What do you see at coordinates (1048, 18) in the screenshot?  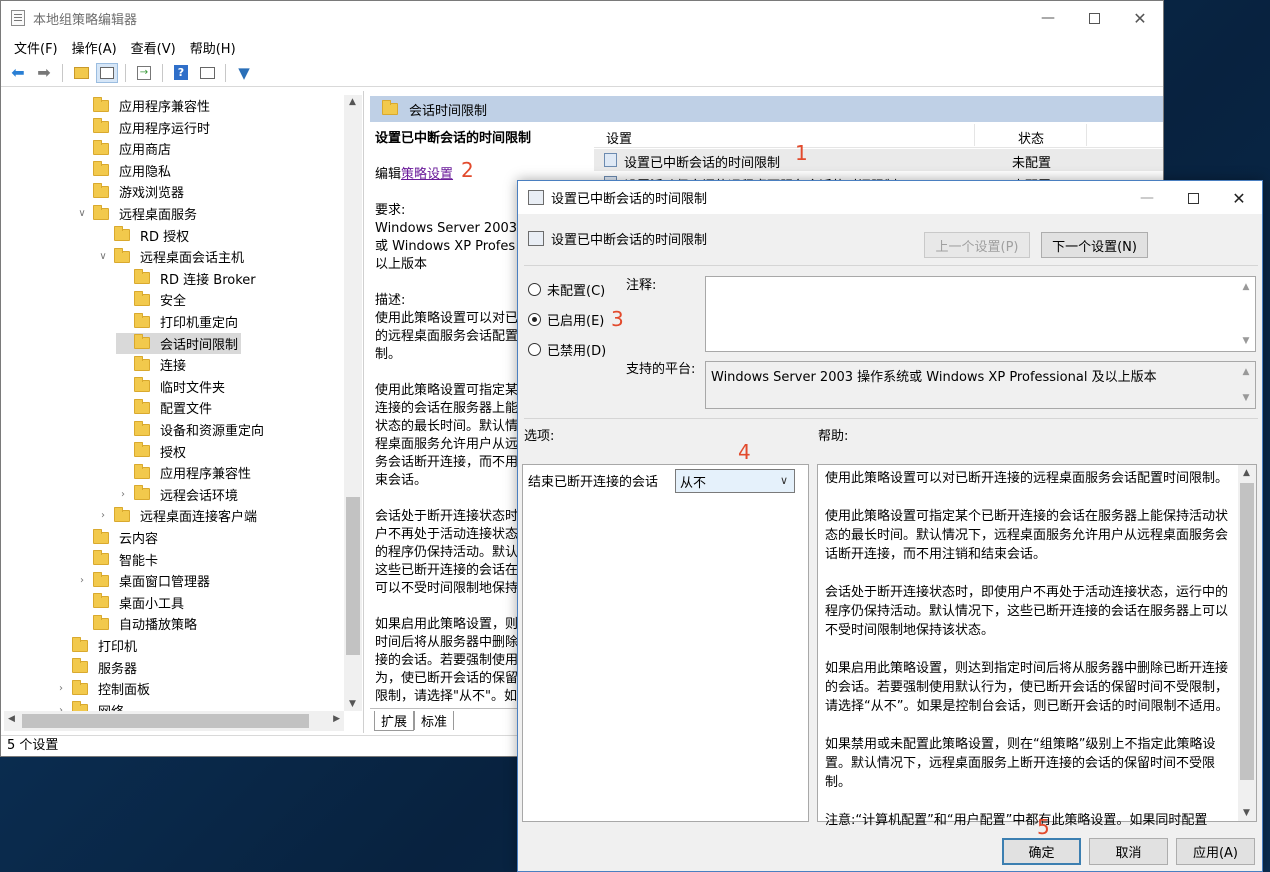 I see `minimize-button: —` at bounding box center [1048, 18].